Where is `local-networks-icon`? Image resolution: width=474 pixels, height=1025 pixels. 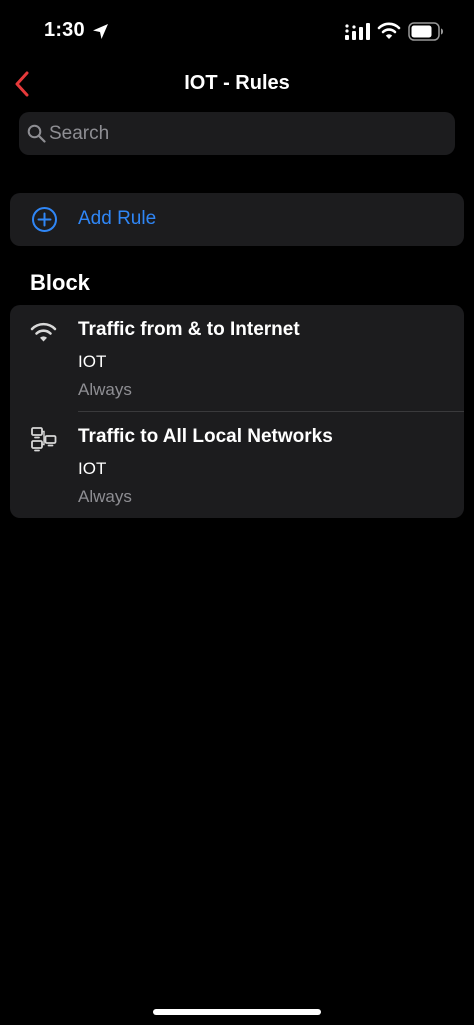 local-networks-icon is located at coordinates (44, 439).